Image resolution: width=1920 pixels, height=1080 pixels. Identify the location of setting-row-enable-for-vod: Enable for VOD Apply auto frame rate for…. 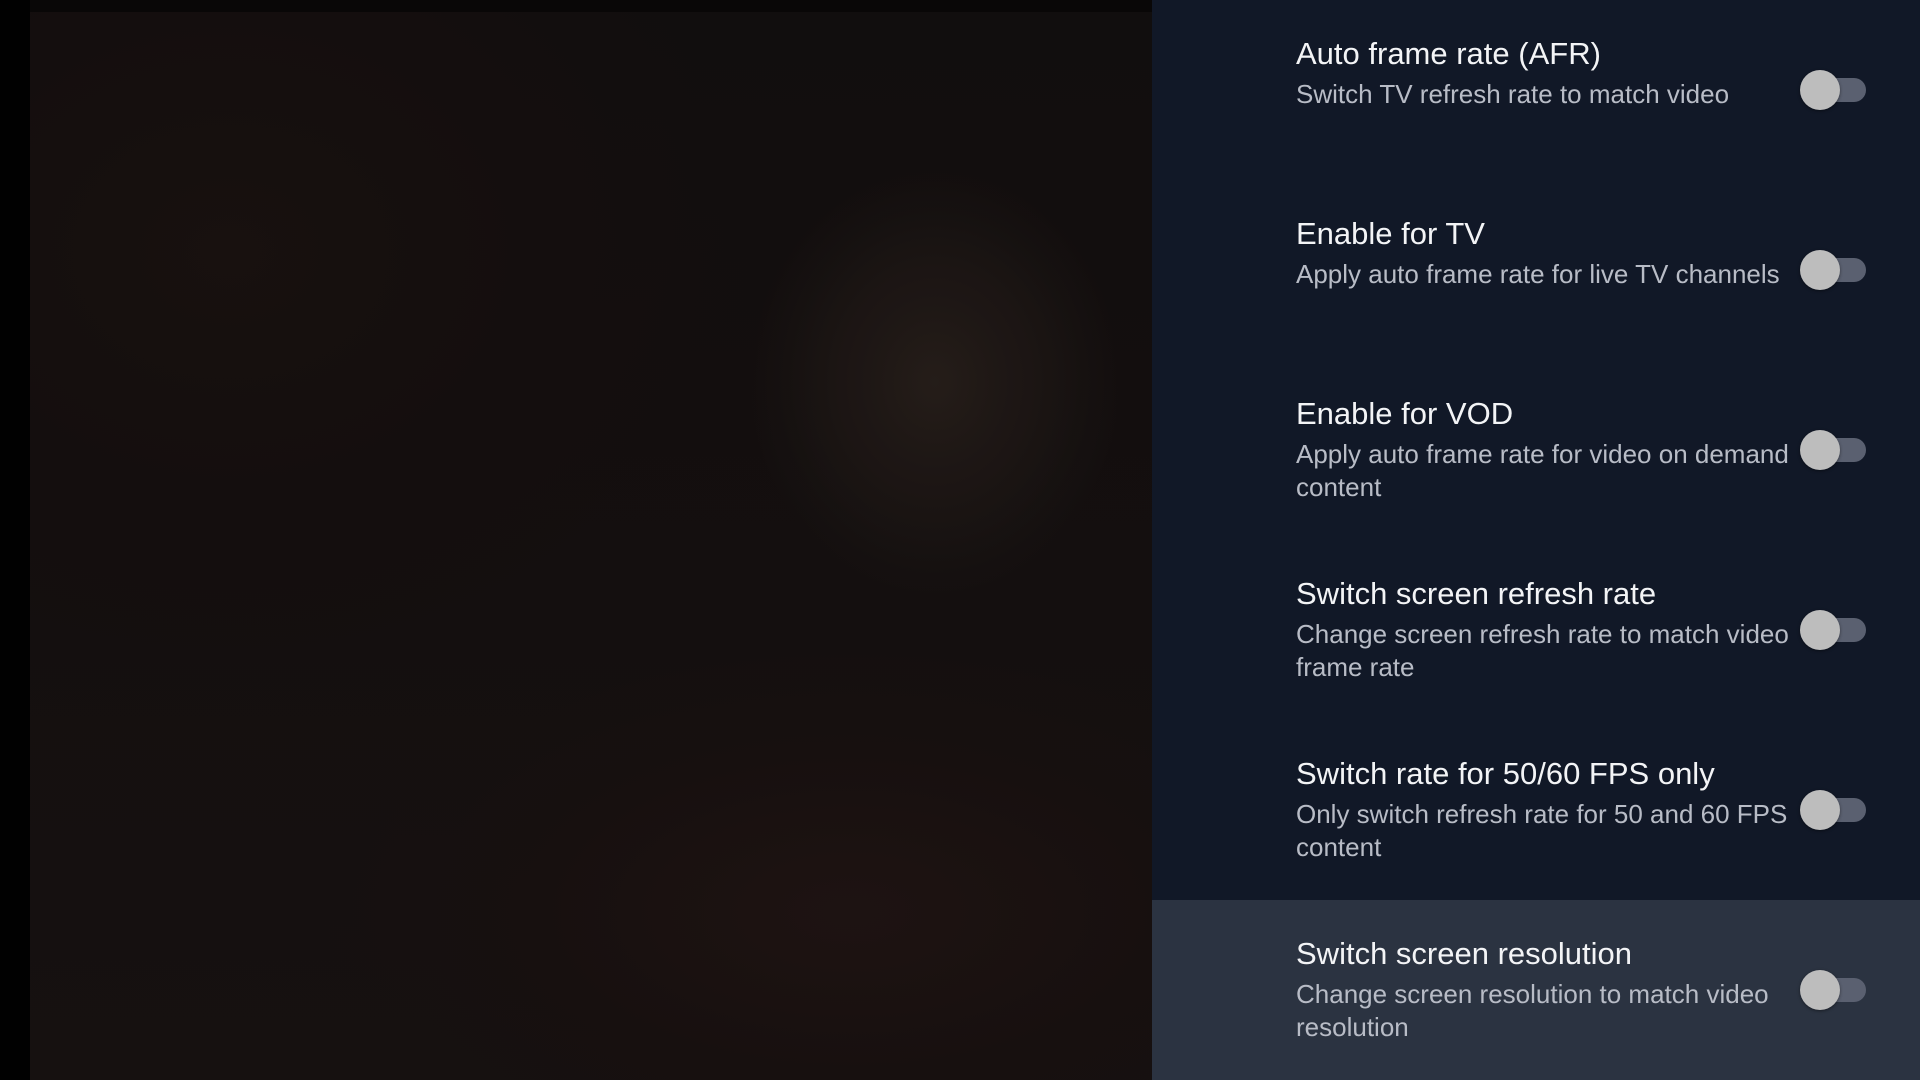
(1536, 450).